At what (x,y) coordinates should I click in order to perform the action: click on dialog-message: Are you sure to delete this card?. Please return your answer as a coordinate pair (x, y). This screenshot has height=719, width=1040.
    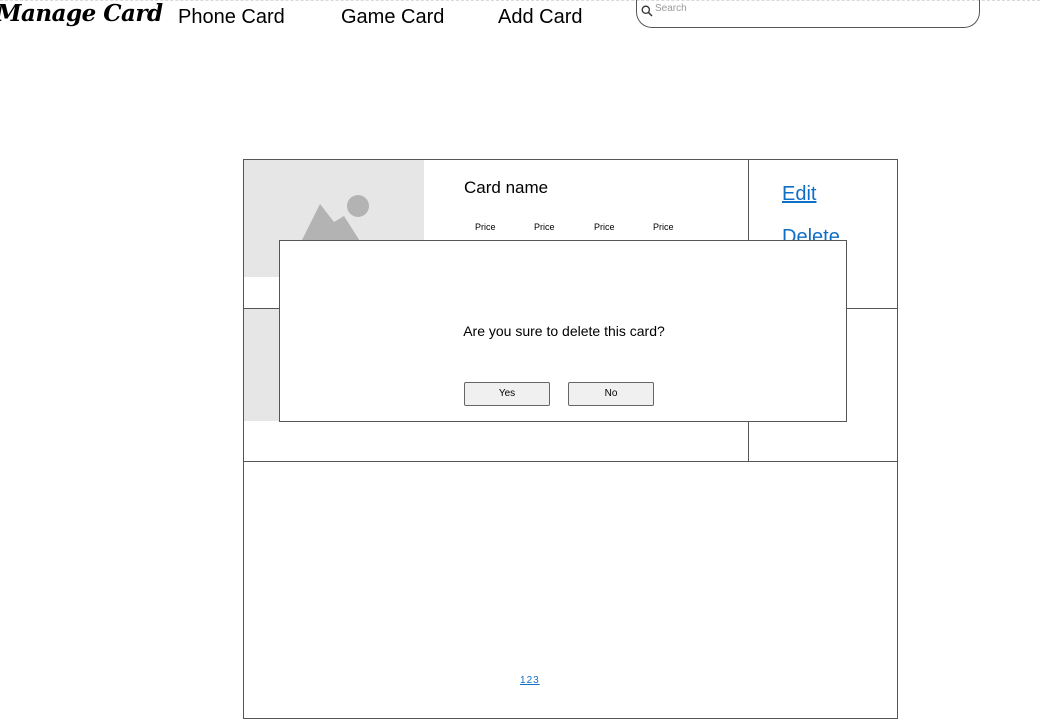
    Looking at the image, I should click on (564, 331).